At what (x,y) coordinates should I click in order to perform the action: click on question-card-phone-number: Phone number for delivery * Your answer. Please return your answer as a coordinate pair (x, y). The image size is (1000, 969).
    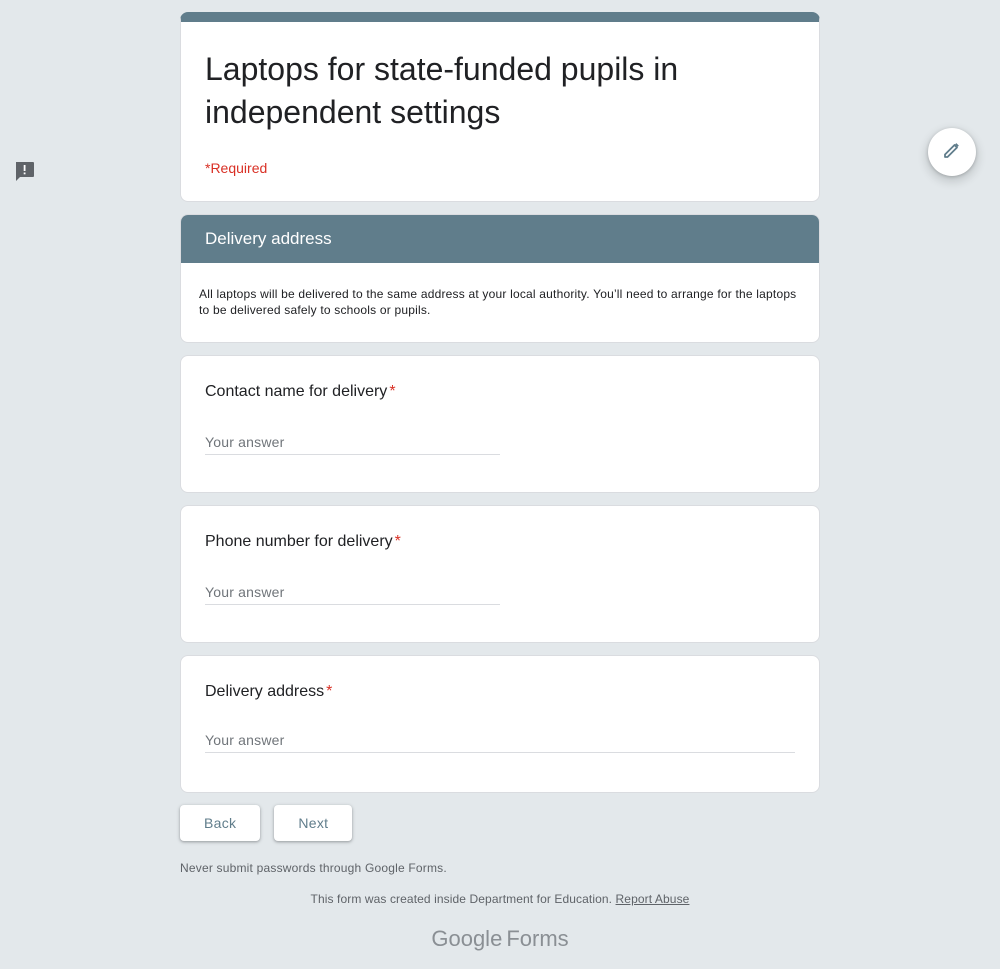
    Looking at the image, I should click on (500, 574).